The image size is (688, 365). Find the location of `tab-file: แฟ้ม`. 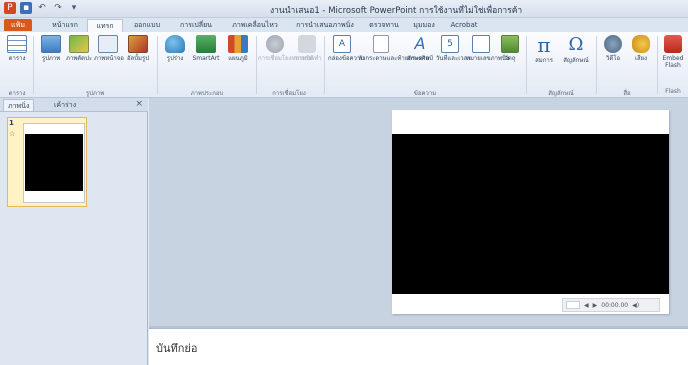

tab-file: แฟ้ม is located at coordinates (18, 25).